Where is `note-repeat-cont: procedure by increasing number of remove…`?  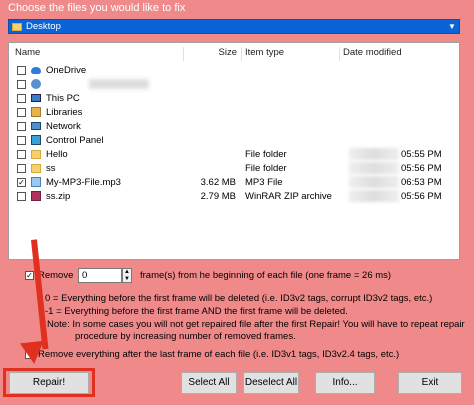
note-repeat-cont: procedure by increasing number of remove… is located at coordinates (185, 336).